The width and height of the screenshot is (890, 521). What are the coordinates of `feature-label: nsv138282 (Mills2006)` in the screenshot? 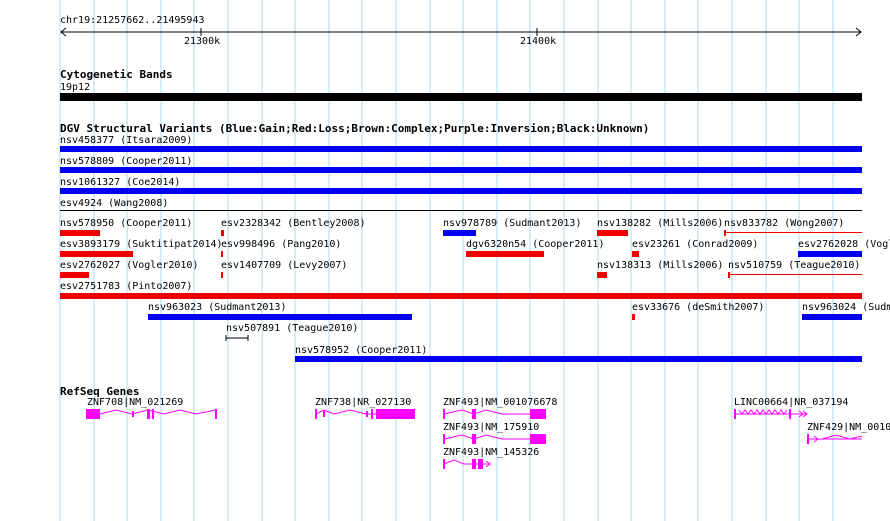 It's located at (660, 223).